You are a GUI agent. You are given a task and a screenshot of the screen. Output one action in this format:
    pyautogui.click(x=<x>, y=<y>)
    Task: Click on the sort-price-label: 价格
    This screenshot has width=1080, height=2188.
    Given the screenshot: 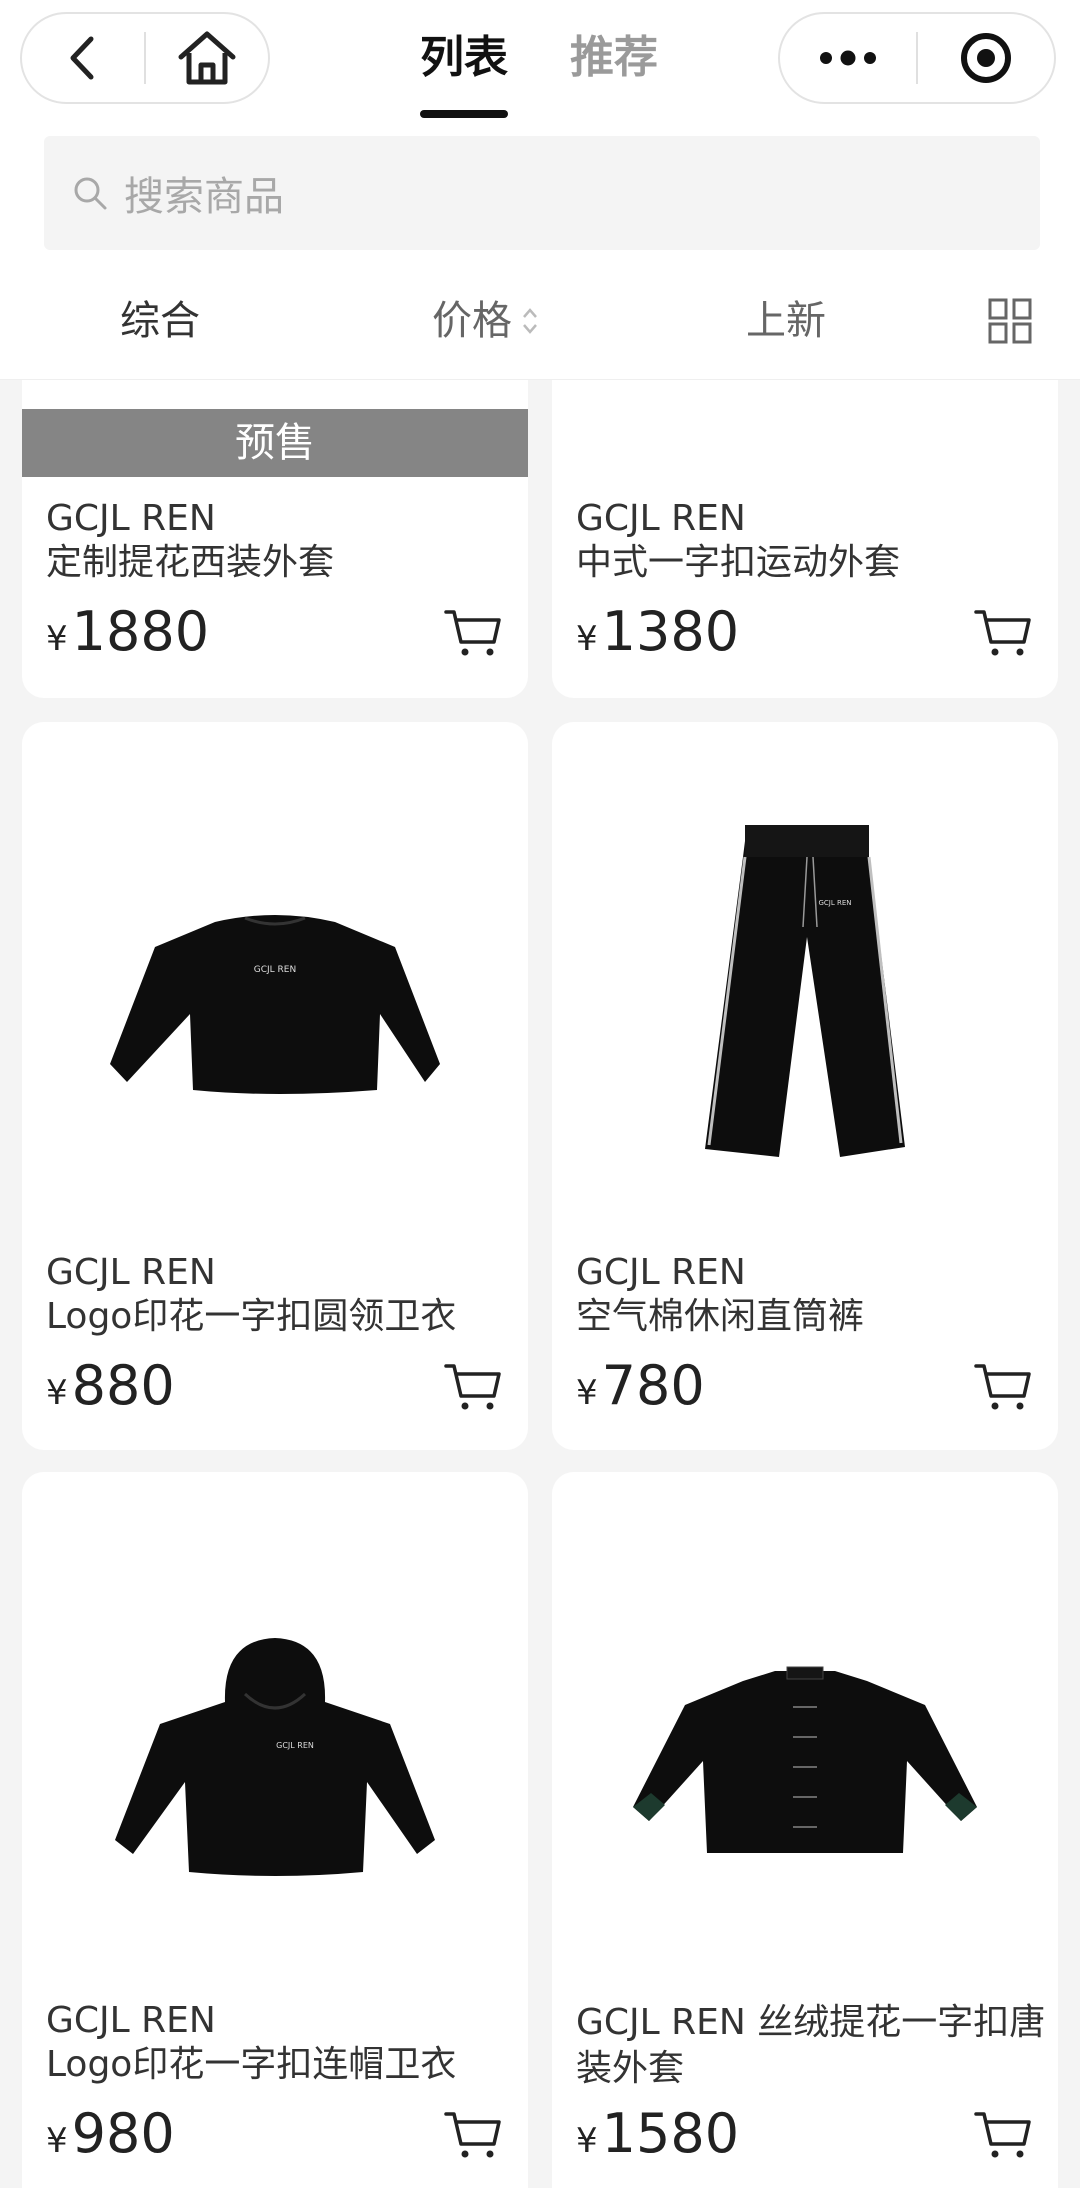 What is the action you would take?
    pyautogui.click(x=472, y=321)
    